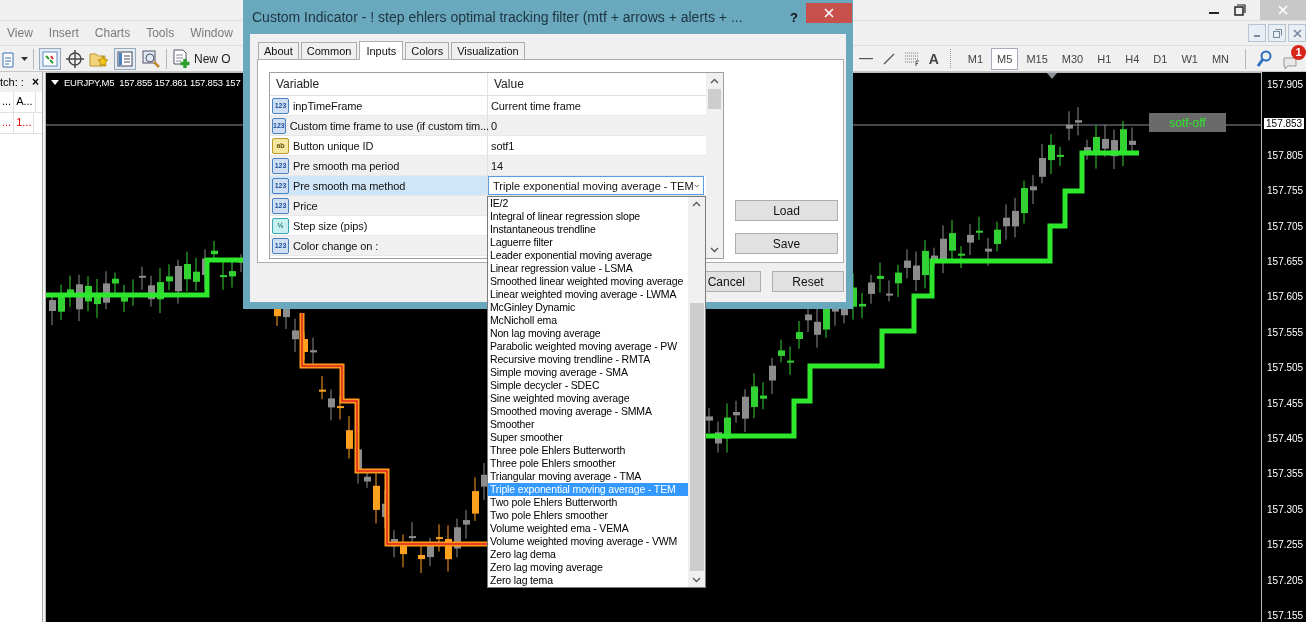 The height and width of the screenshot is (622, 1306). I want to click on dropdown-option: Three pole Ehlers smoother, so click(588, 463).